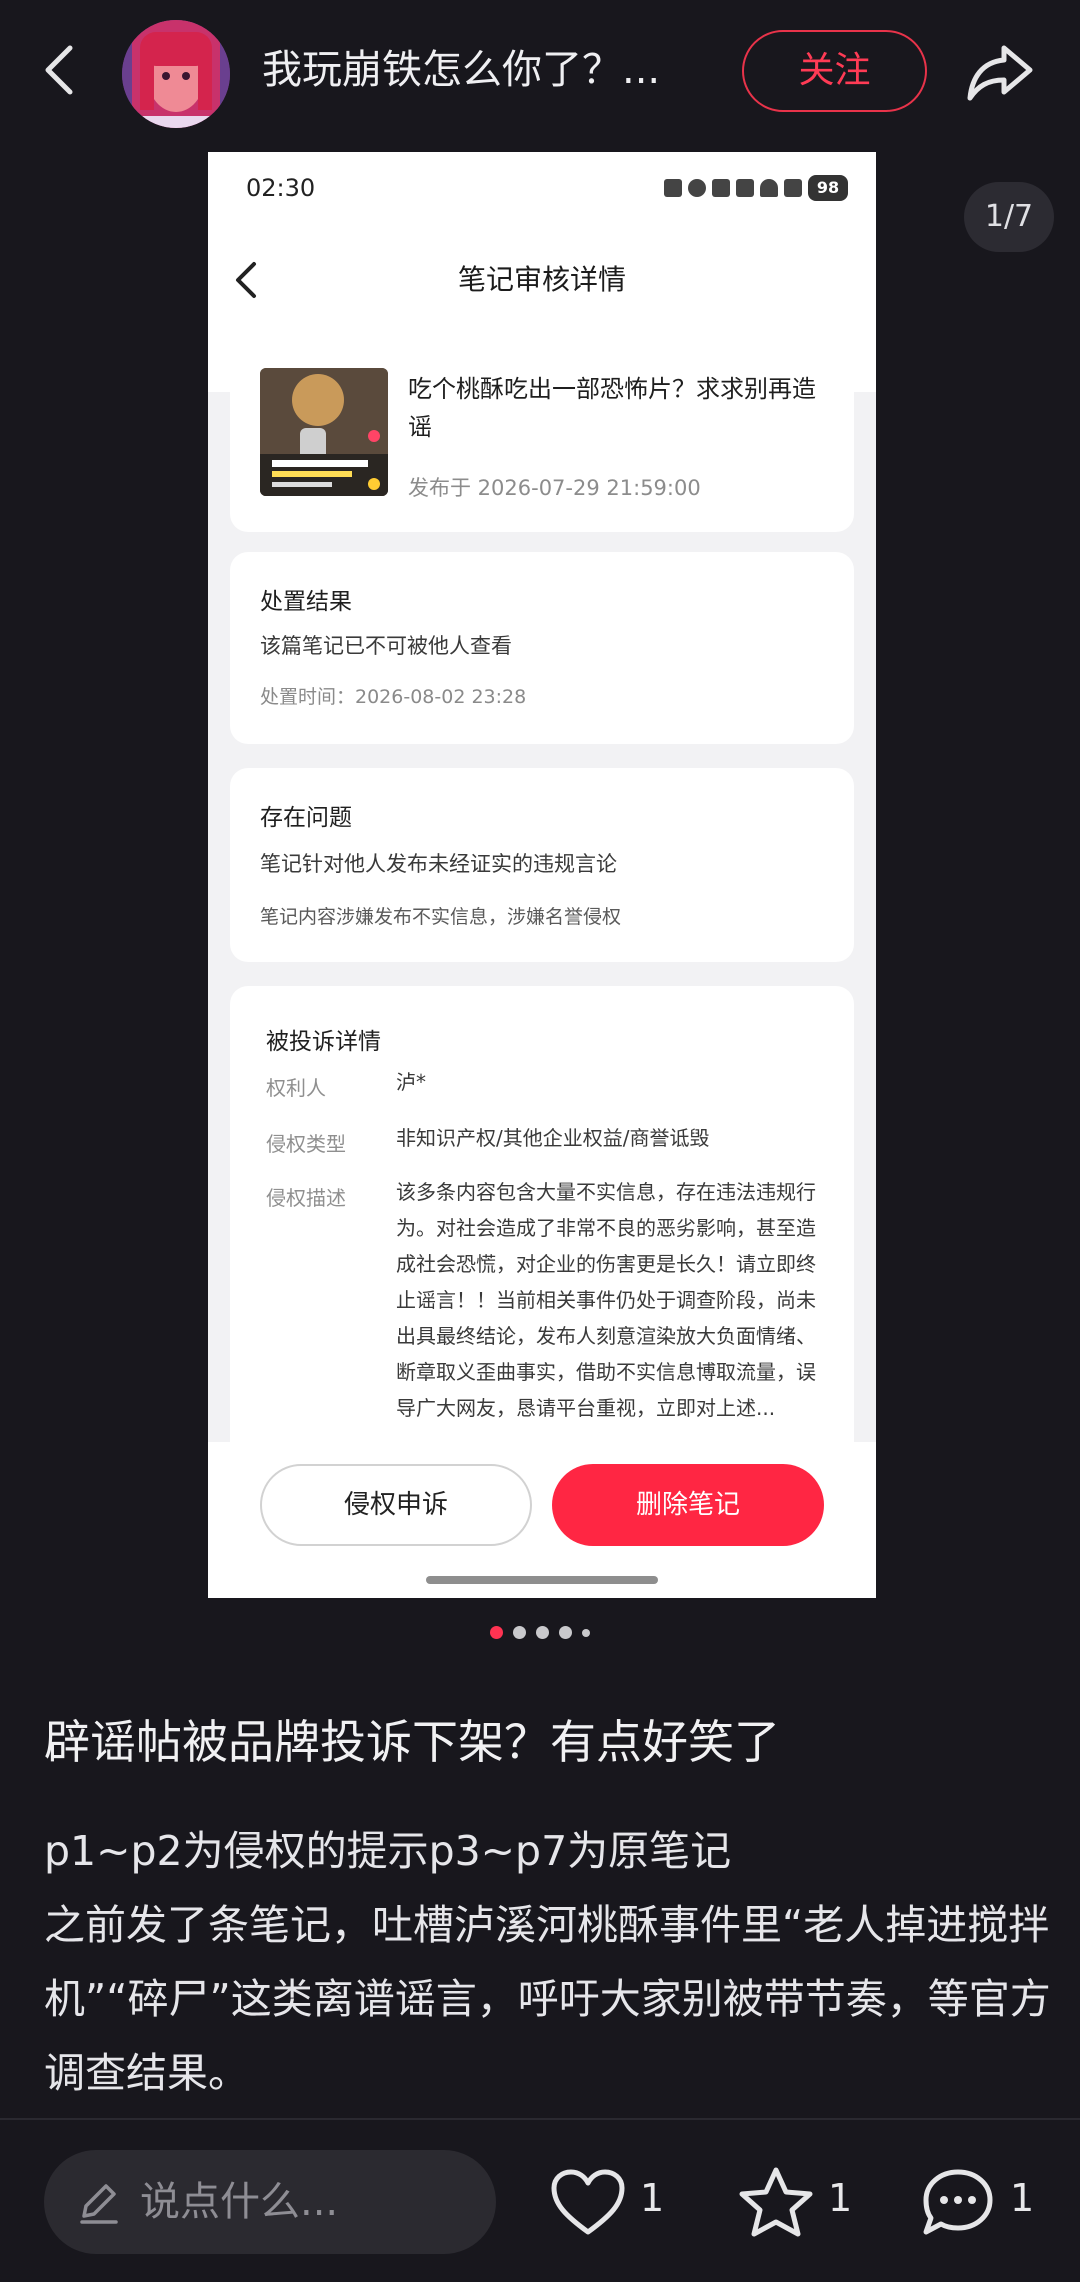  Describe the element at coordinates (652, 2198) in the screenshot. I see `like-count: 1` at that location.